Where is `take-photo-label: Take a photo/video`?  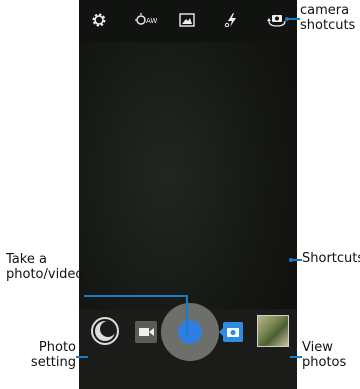 take-photo-label: Take a photo/video is located at coordinates (44, 267).